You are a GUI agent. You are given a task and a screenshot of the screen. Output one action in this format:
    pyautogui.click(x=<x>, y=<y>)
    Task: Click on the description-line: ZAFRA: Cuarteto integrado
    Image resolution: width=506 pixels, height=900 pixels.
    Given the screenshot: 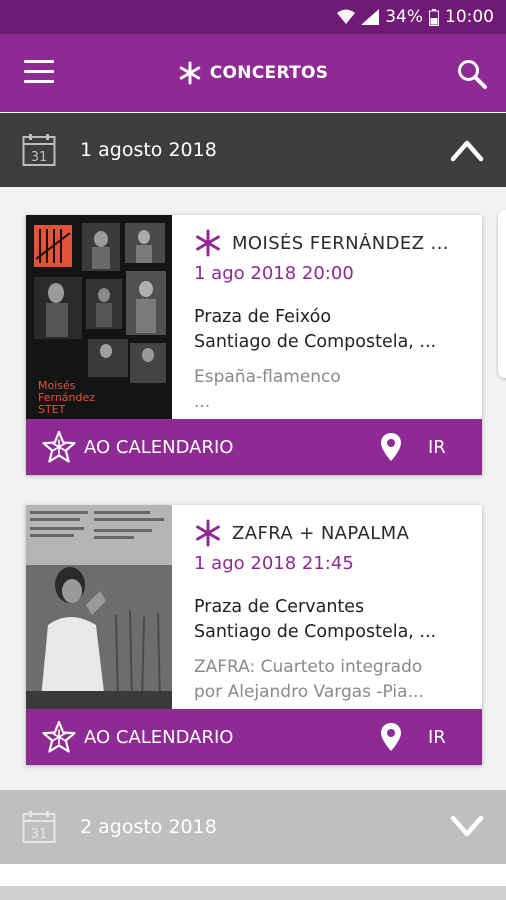 What is the action you would take?
    pyautogui.click(x=308, y=667)
    